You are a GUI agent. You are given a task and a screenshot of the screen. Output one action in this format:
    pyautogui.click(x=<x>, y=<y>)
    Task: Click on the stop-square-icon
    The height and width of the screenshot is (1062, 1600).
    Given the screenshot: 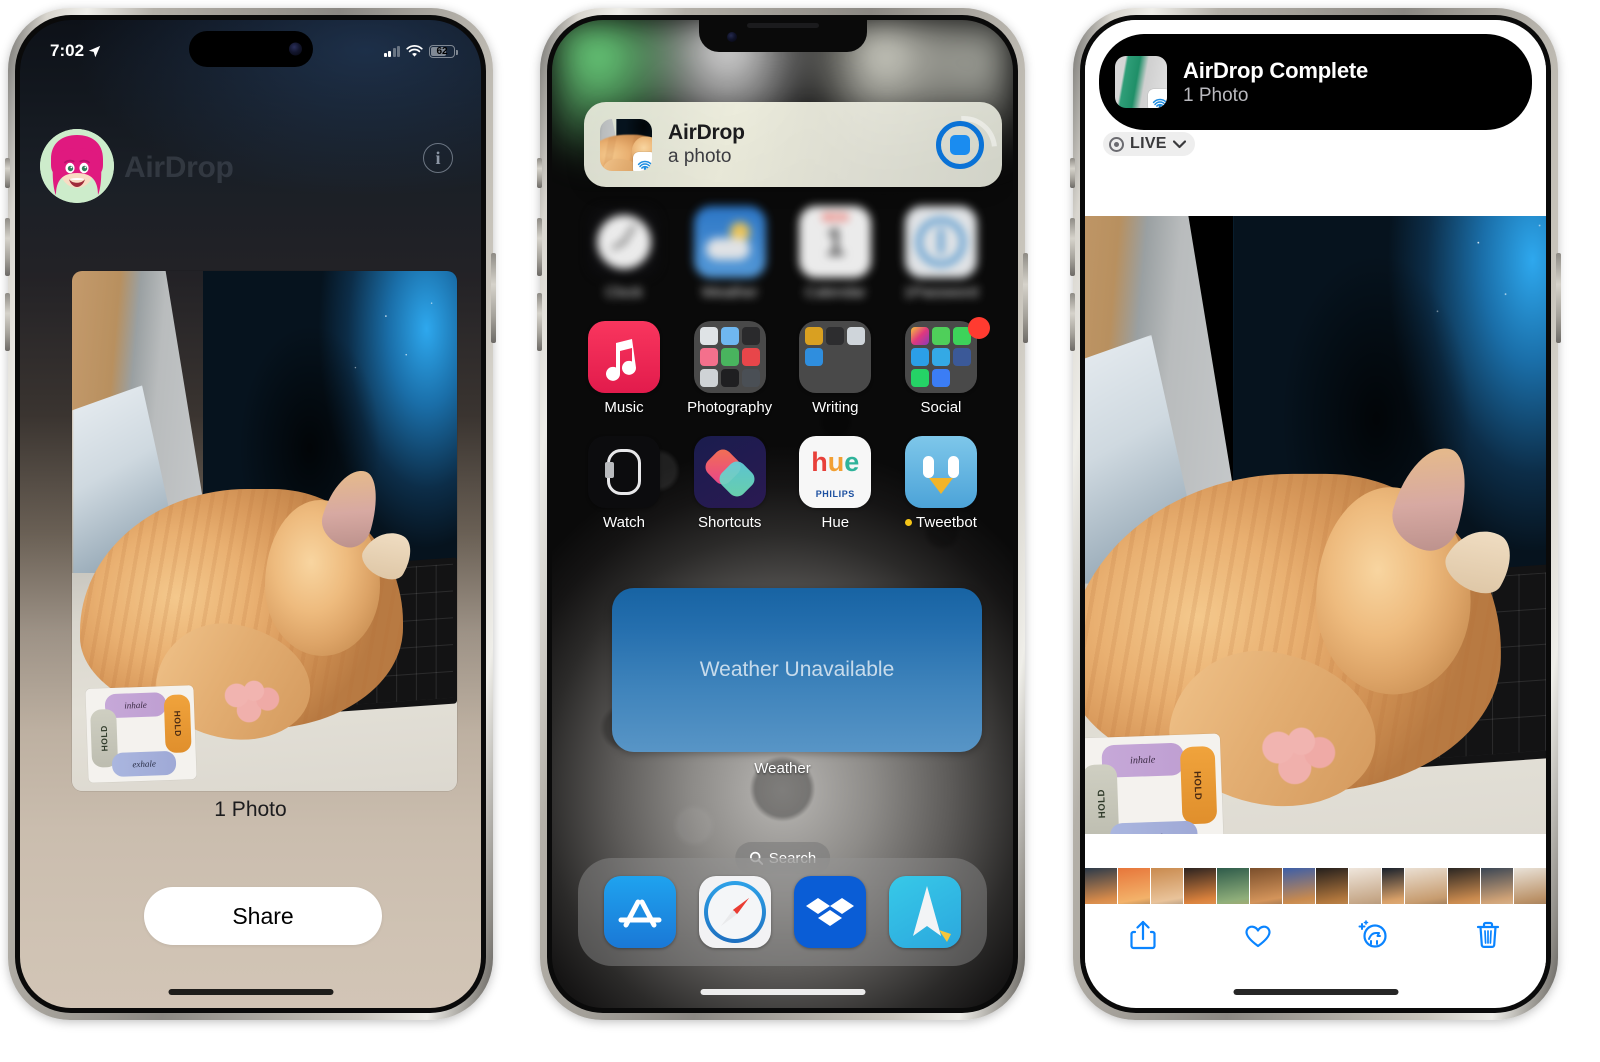 What is the action you would take?
    pyautogui.click(x=960, y=144)
    